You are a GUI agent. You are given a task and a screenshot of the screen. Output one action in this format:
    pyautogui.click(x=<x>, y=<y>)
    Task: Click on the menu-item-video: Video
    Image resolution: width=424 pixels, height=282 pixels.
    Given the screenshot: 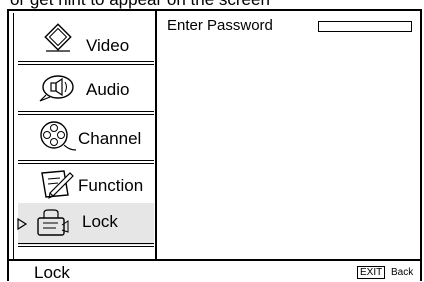 What is the action you would take?
    pyautogui.click(x=86, y=41)
    